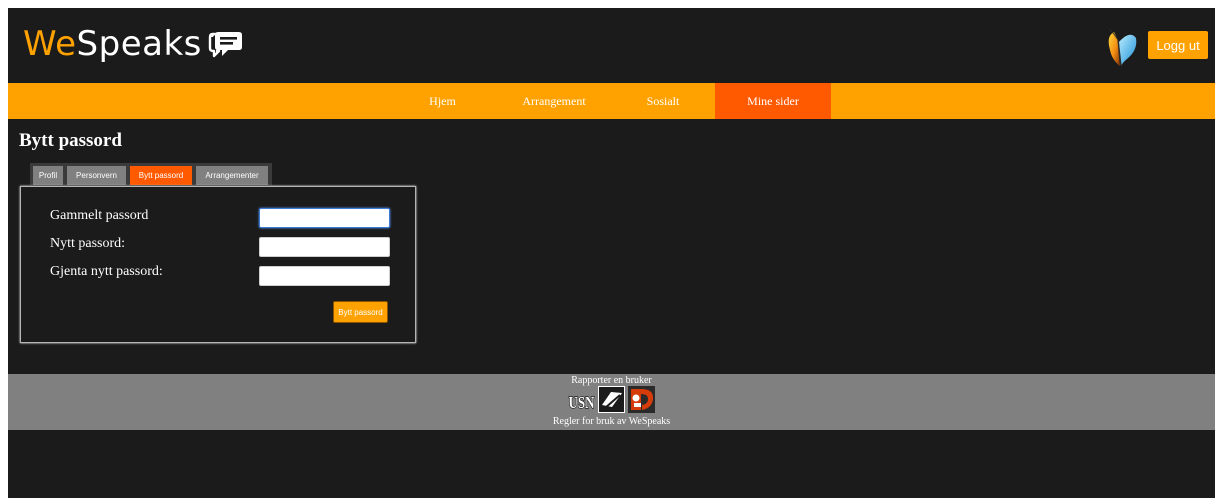 The image size is (1215, 498). Describe the element at coordinates (611, 101) in the screenshot. I see `main-nav: Hjem Arrangement Sosialt Mine sider` at that location.